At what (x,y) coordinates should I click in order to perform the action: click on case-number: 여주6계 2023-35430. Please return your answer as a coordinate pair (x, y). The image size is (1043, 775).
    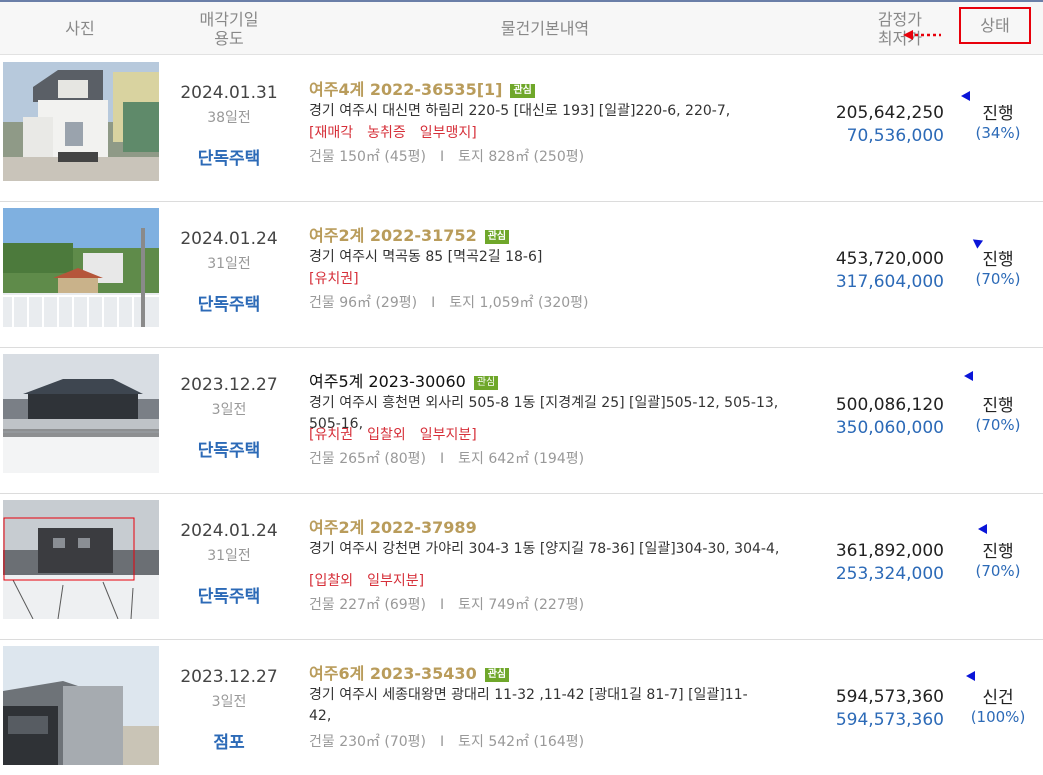
    Looking at the image, I should click on (393, 673).